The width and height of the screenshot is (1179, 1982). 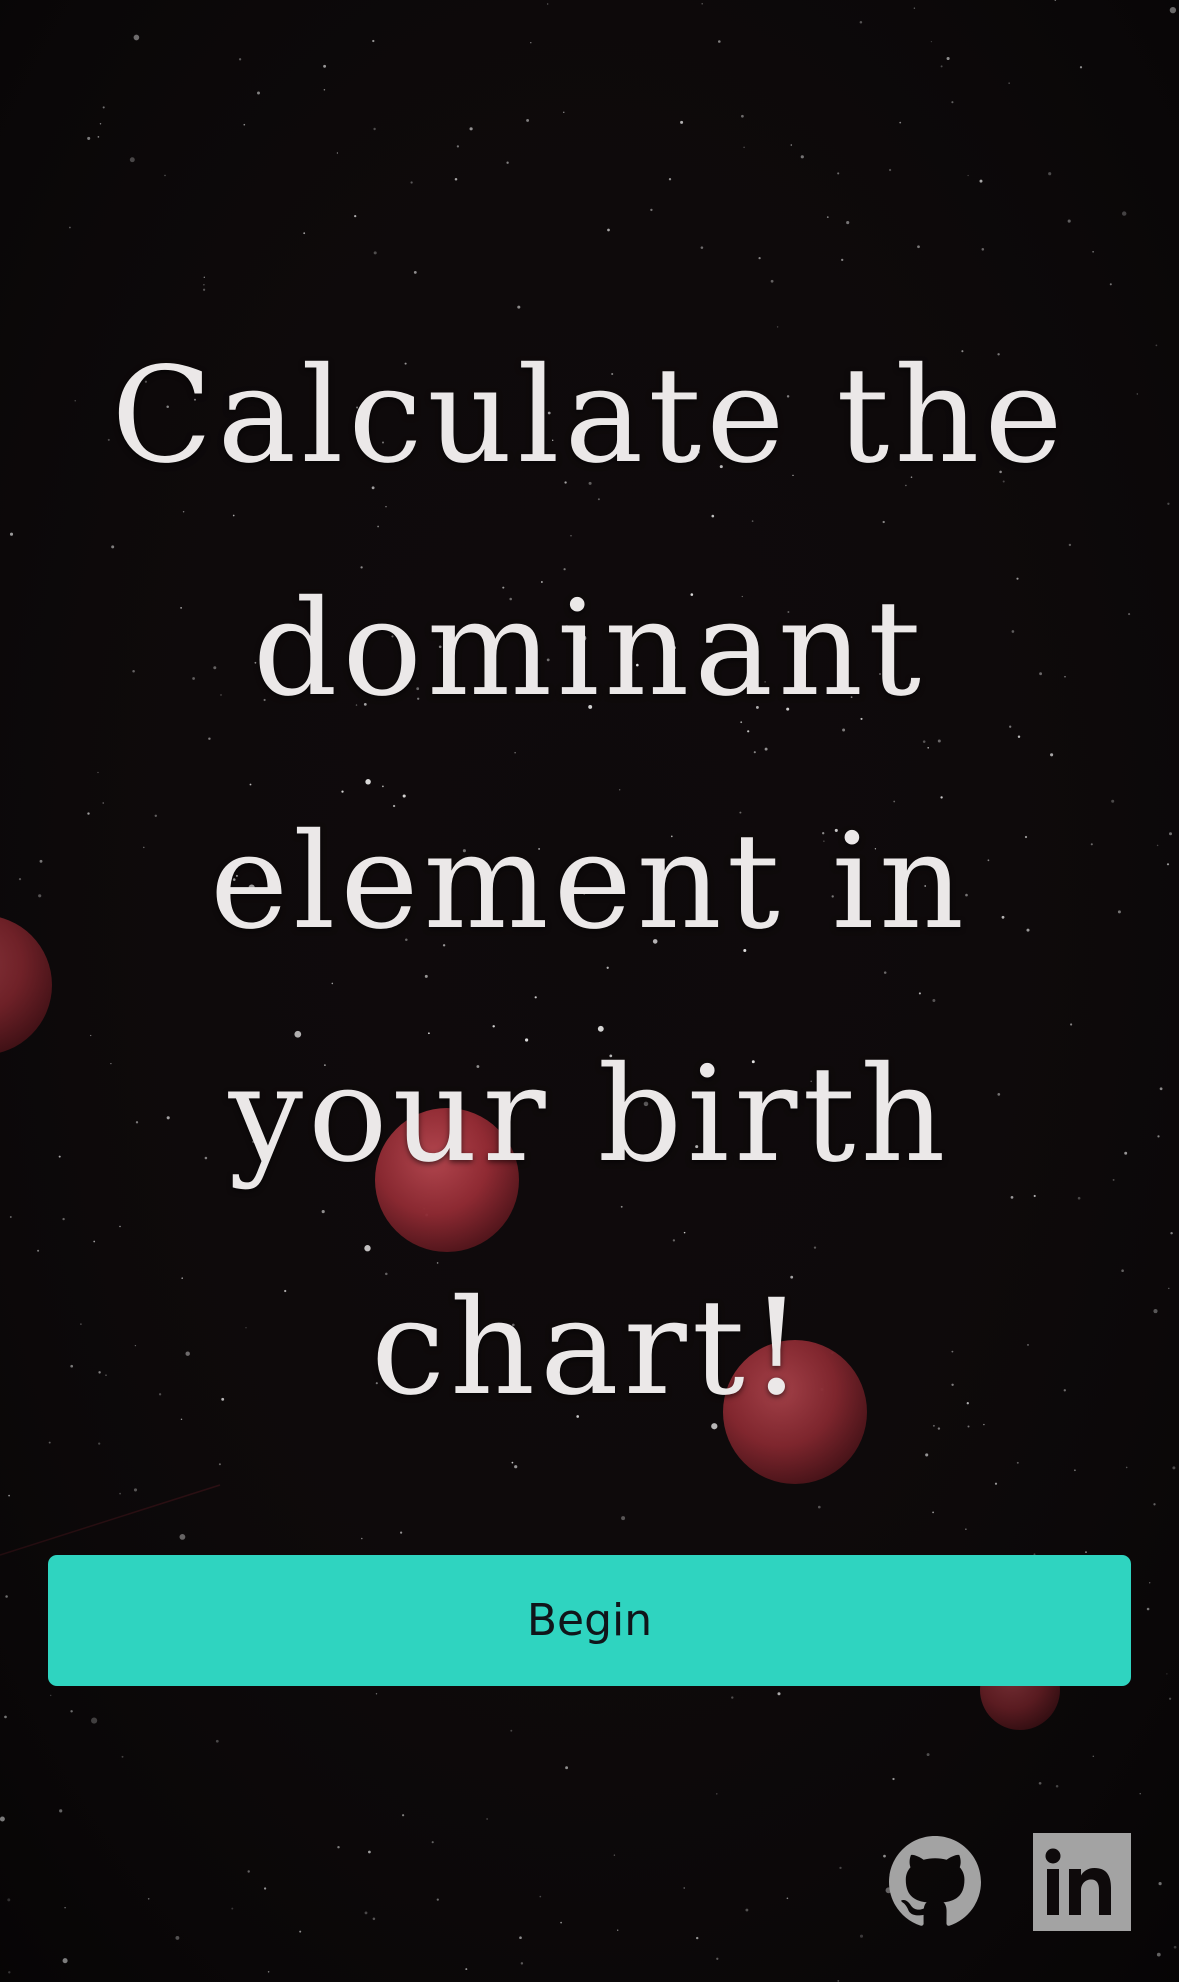 I want to click on headline-line: dominant, so click(x=589, y=649).